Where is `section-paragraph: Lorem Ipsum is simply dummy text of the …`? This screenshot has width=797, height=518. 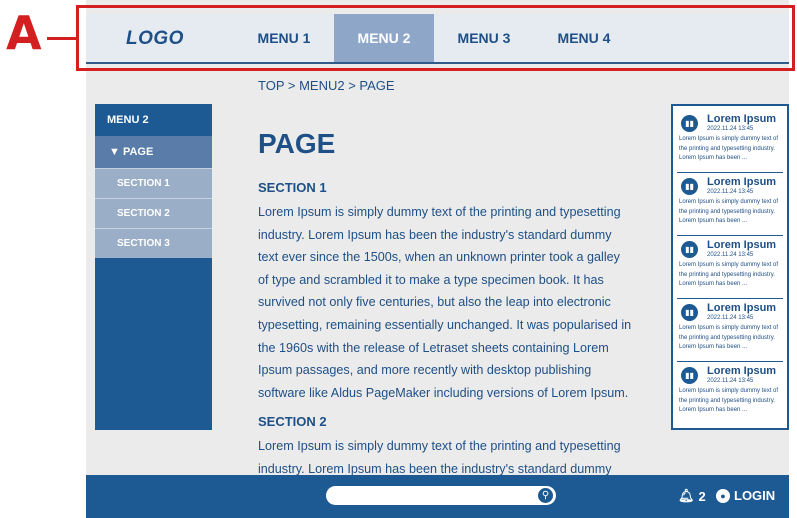
section-paragraph: Lorem Ipsum is simply dummy text of the … is located at coordinates (439, 457).